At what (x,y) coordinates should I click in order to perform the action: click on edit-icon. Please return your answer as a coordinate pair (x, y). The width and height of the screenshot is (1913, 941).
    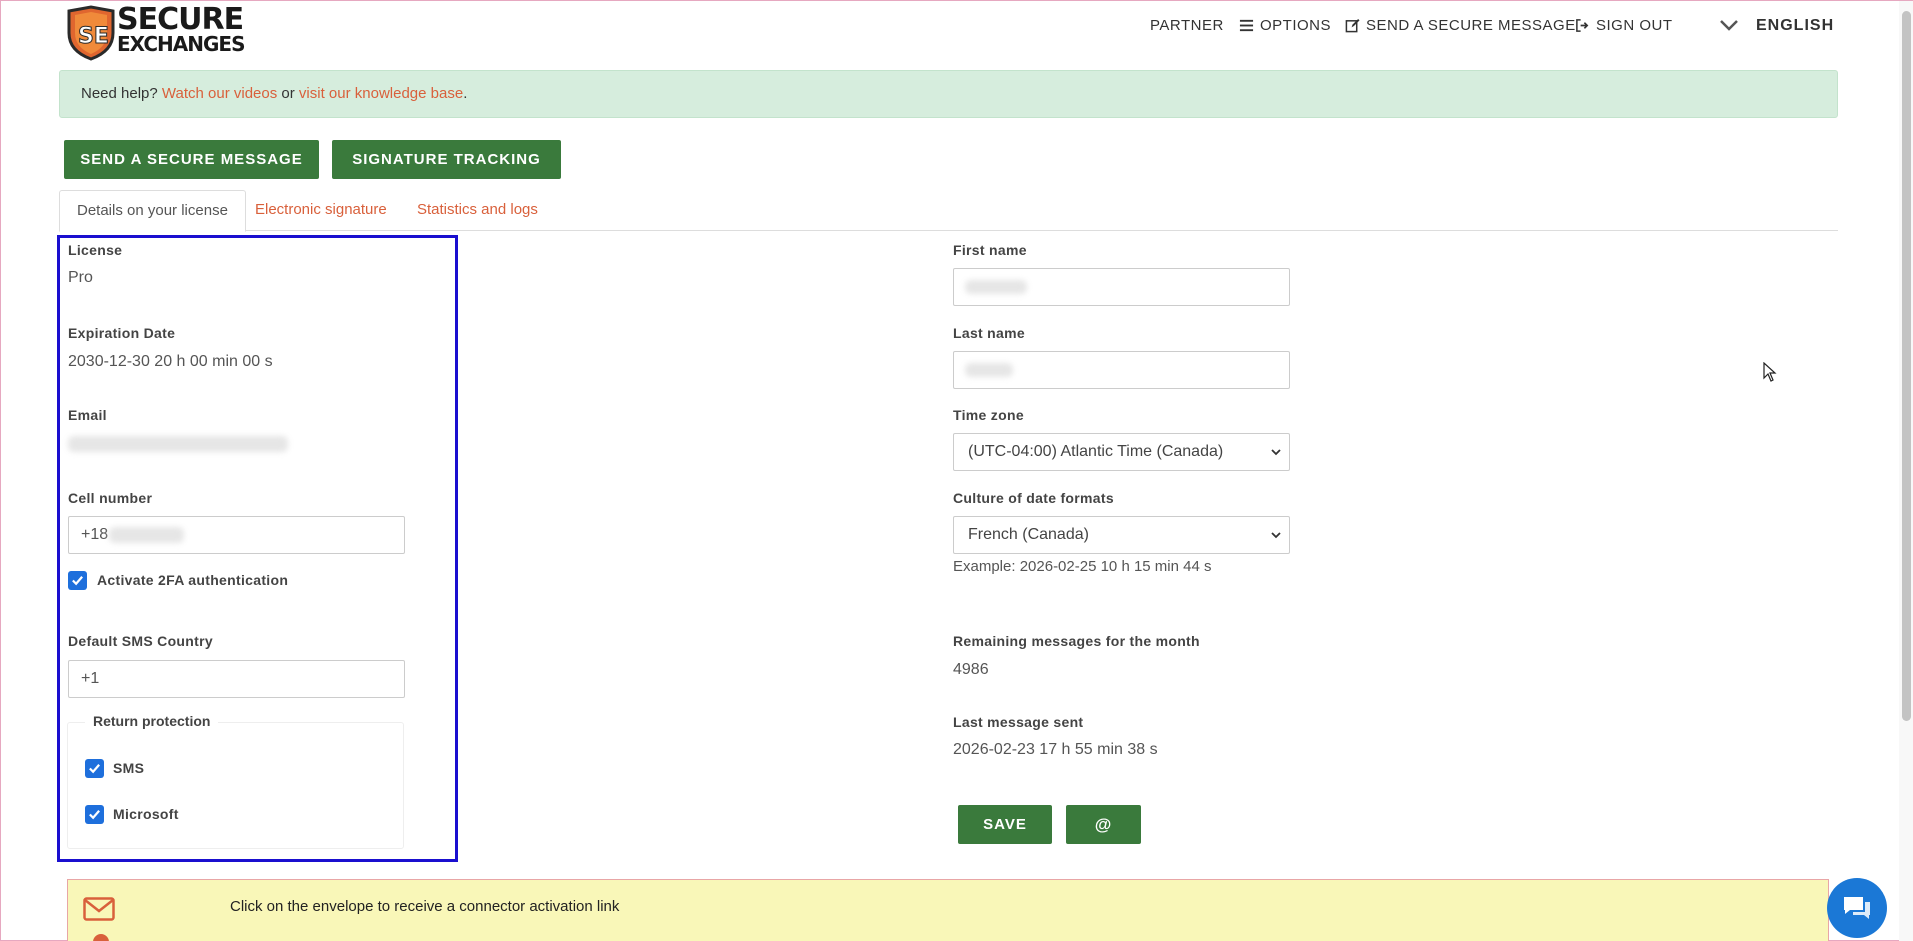
    Looking at the image, I should click on (1352, 25).